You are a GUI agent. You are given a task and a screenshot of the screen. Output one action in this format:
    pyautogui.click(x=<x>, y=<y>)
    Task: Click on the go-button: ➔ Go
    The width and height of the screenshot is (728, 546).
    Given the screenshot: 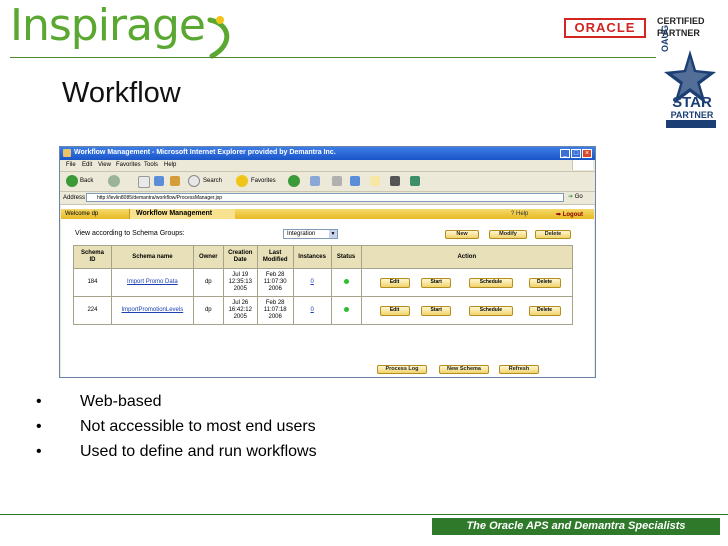 What is the action you would take?
    pyautogui.click(x=575, y=196)
    